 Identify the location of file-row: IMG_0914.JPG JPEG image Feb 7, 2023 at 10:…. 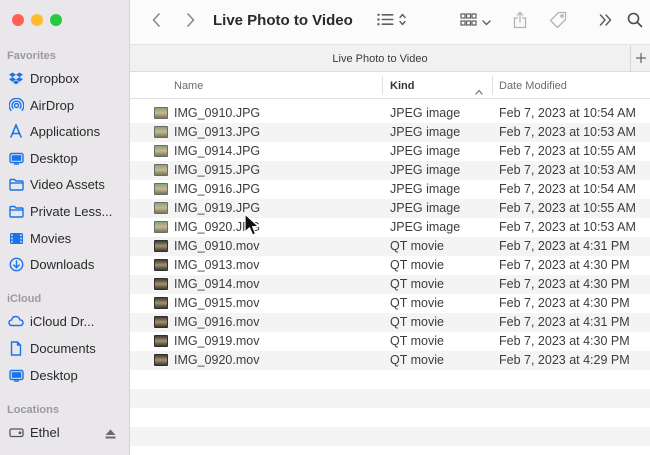
(390, 151).